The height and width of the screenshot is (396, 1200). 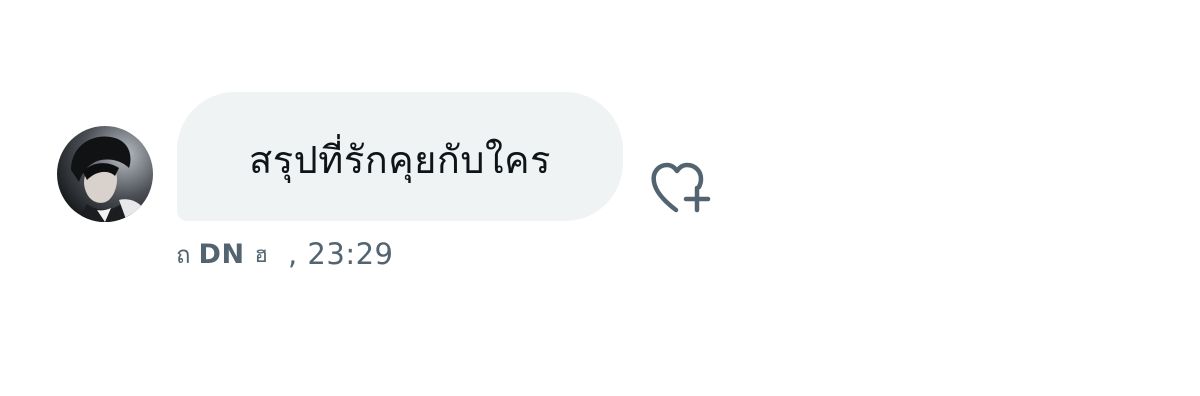 What do you see at coordinates (400, 160) in the screenshot?
I see `message-text: สรุปที่รักคุยกับใคร` at bounding box center [400, 160].